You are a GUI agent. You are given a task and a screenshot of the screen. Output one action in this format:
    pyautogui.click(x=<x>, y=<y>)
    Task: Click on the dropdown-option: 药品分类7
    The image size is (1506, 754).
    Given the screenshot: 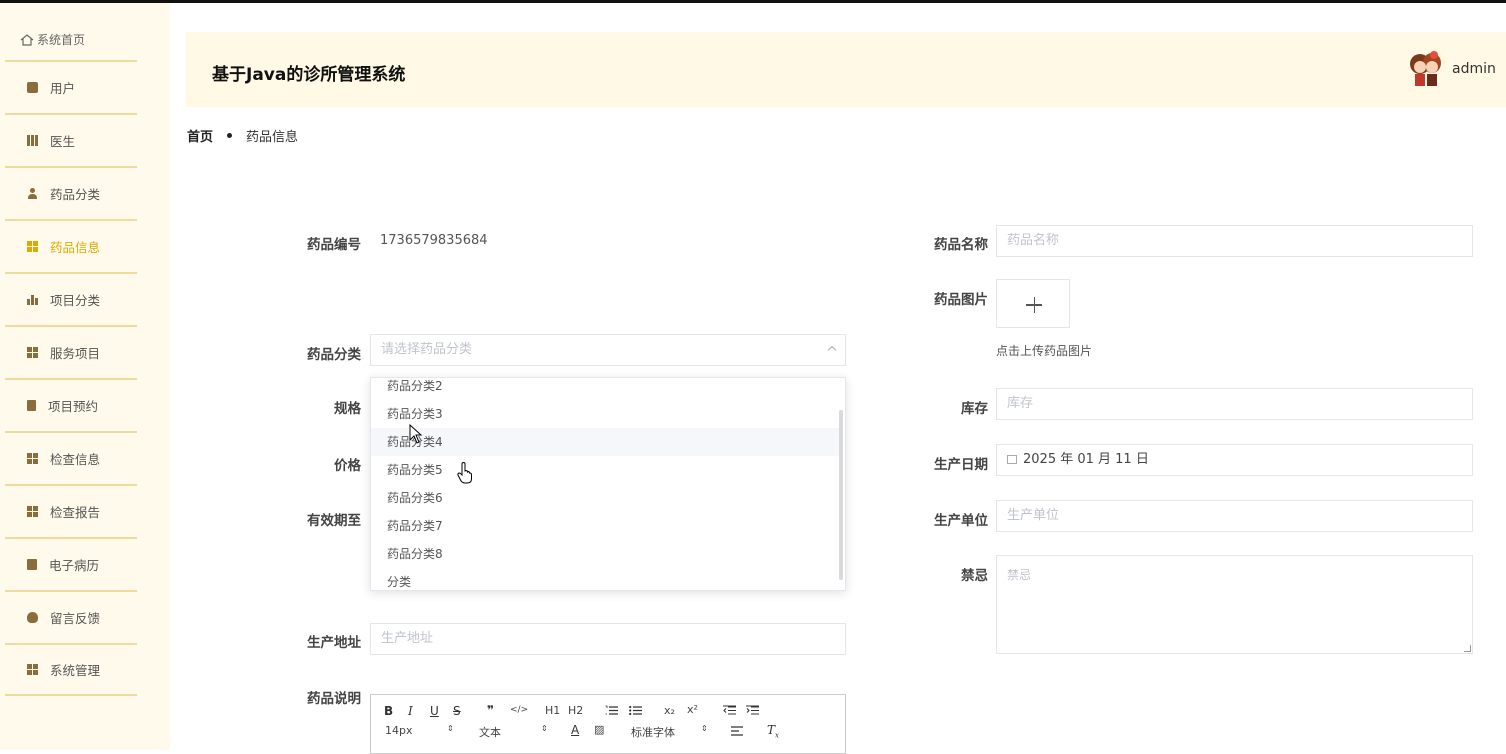 What is the action you would take?
    pyautogui.click(x=605, y=526)
    